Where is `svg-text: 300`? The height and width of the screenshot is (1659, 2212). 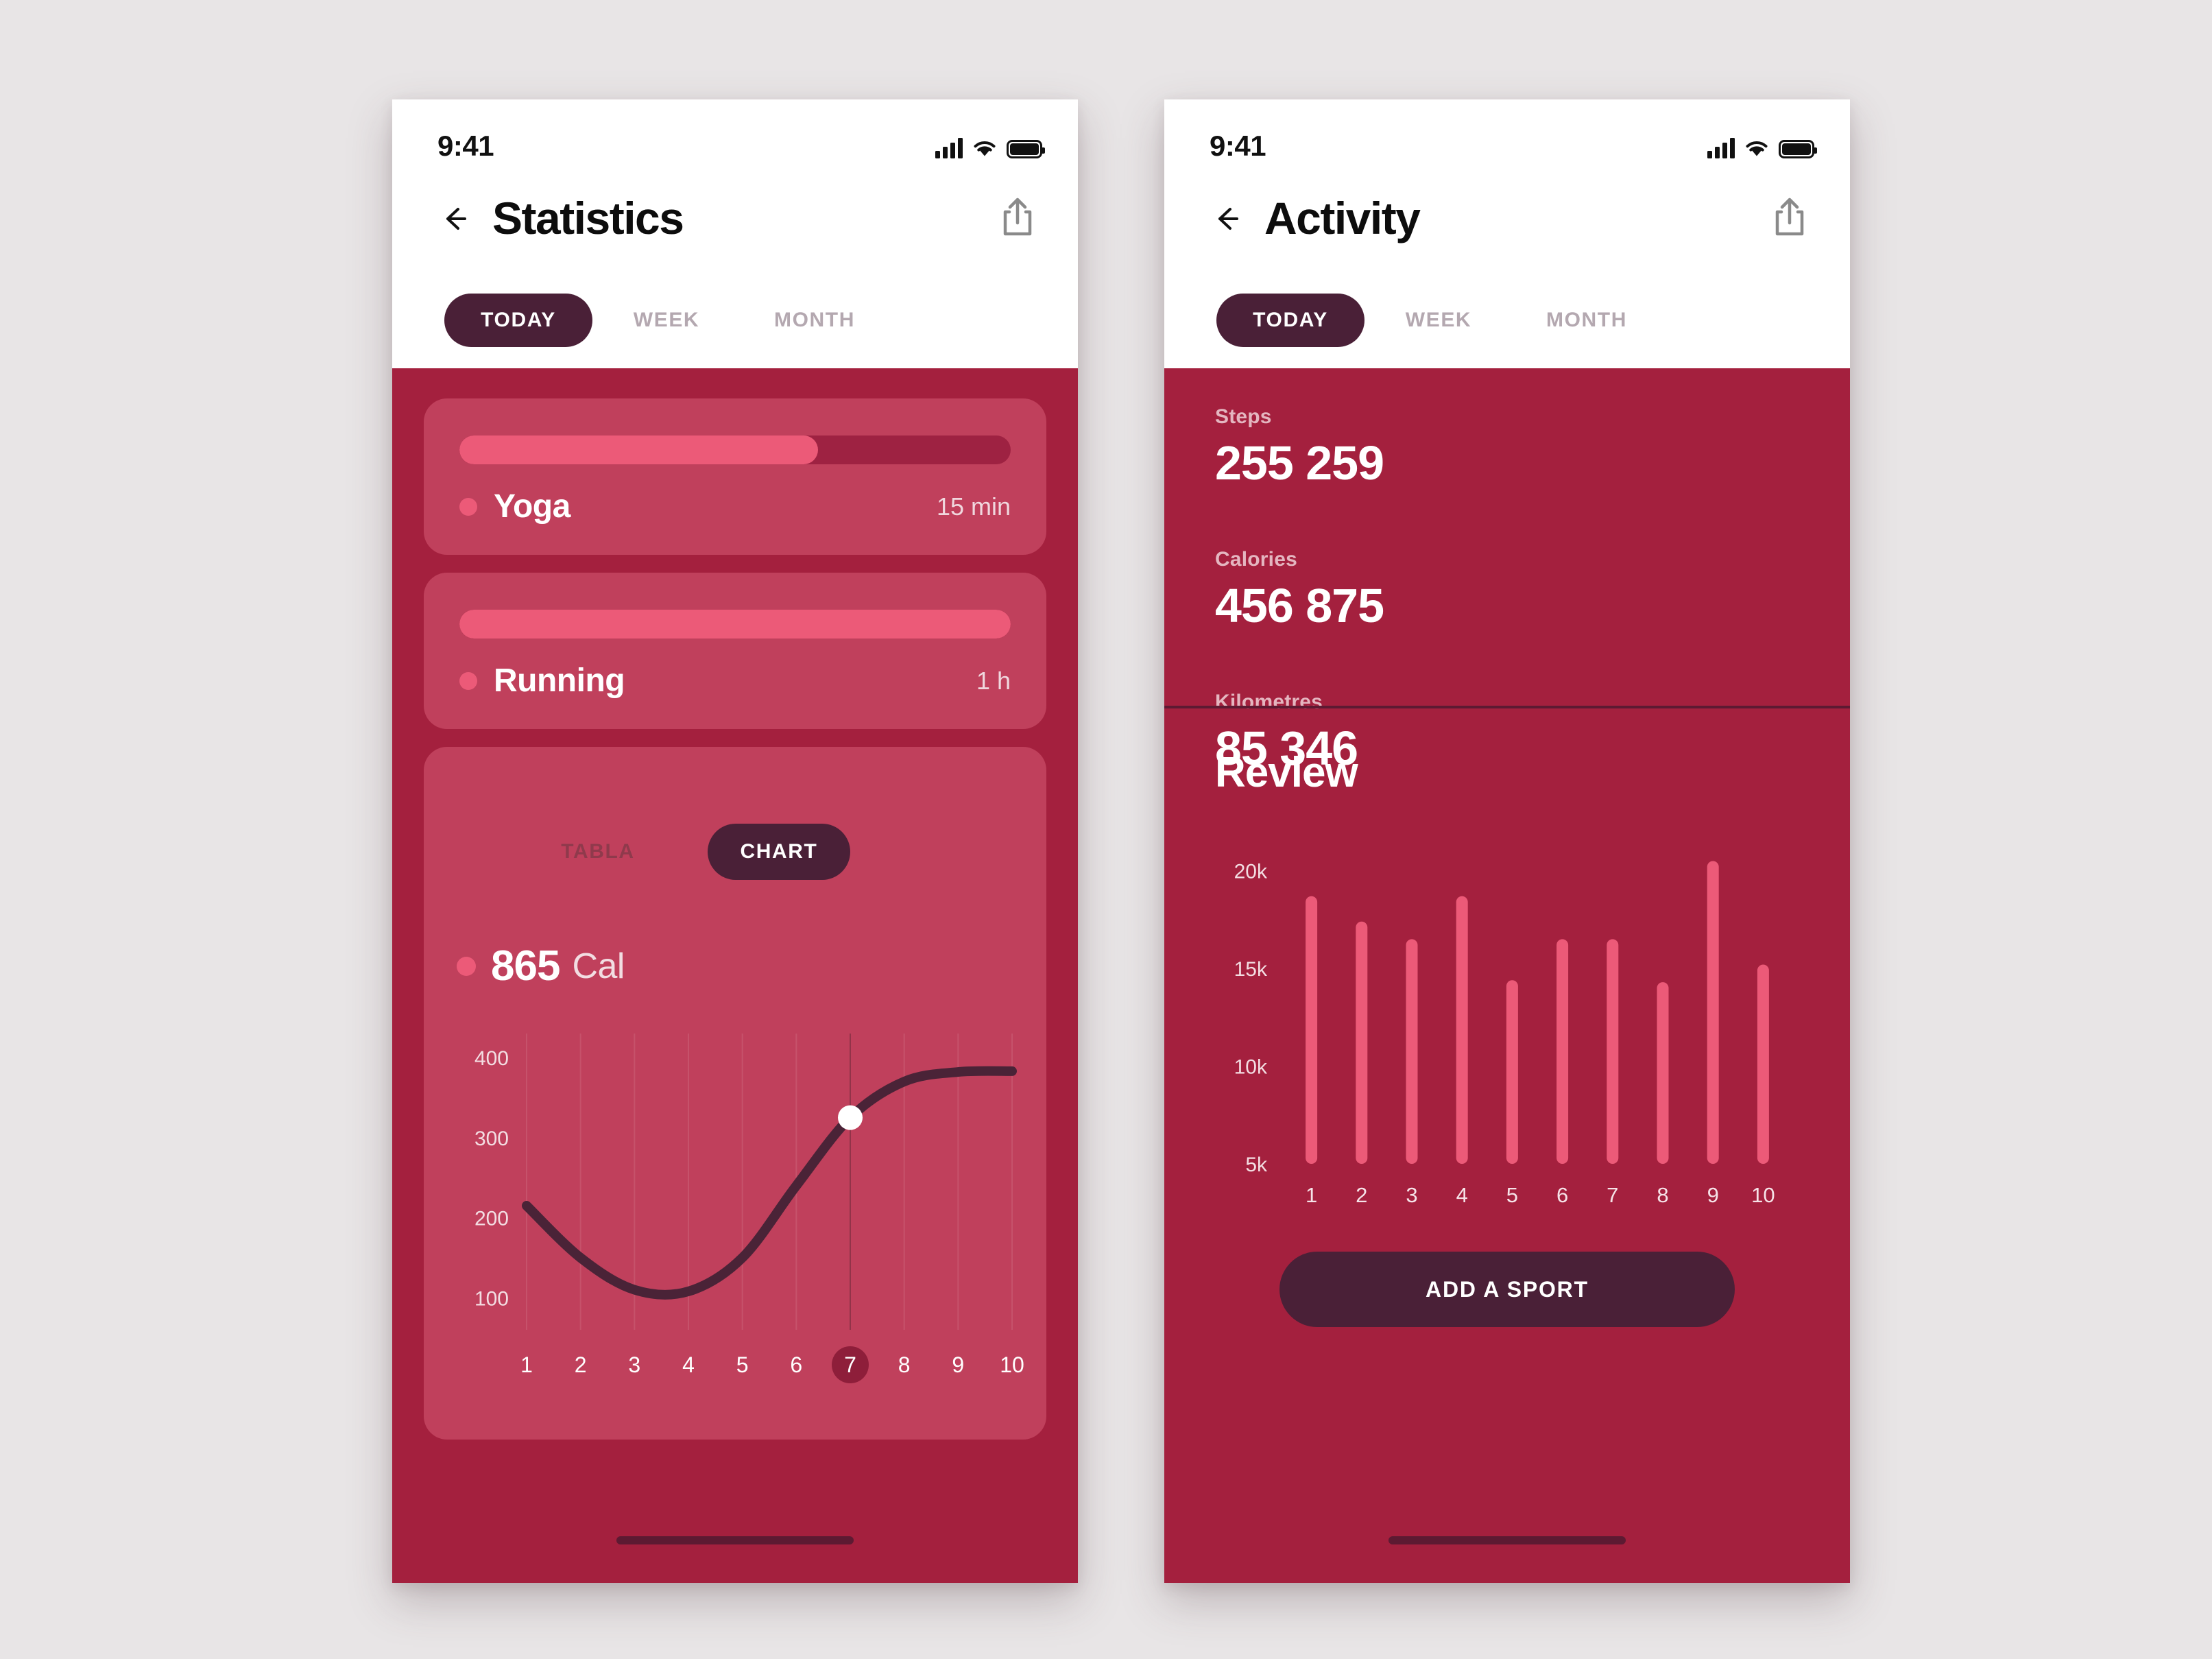 svg-text: 300 is located at coordinates (491, 1138).